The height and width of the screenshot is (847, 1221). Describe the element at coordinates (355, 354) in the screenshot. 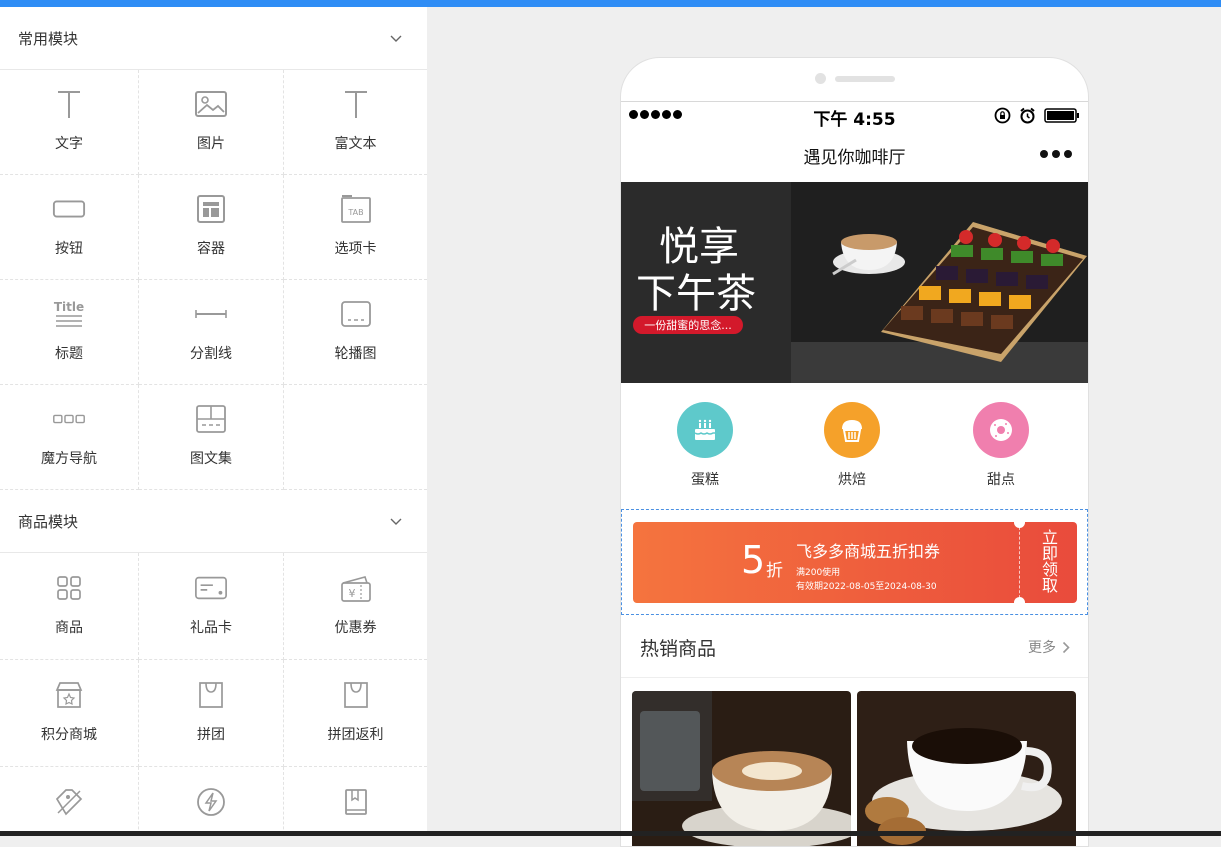

I see `module-label: 轮播图` at that location.